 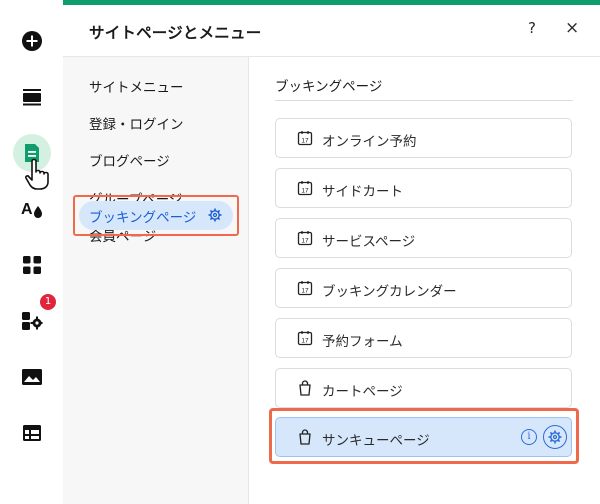 What do you see at coordinates (423, 388) in the screenshot?
I see `page-item-cart-page: カートページ` at bounding box center [423, 388].